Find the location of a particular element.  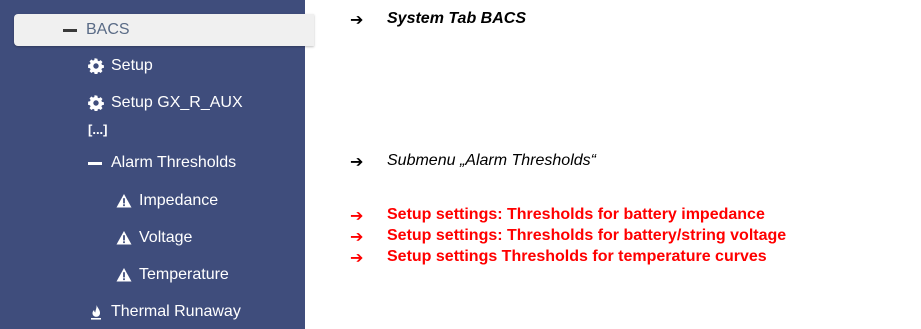

sidebar-item-voltage: Voltage is located at coordinates (154, 238).